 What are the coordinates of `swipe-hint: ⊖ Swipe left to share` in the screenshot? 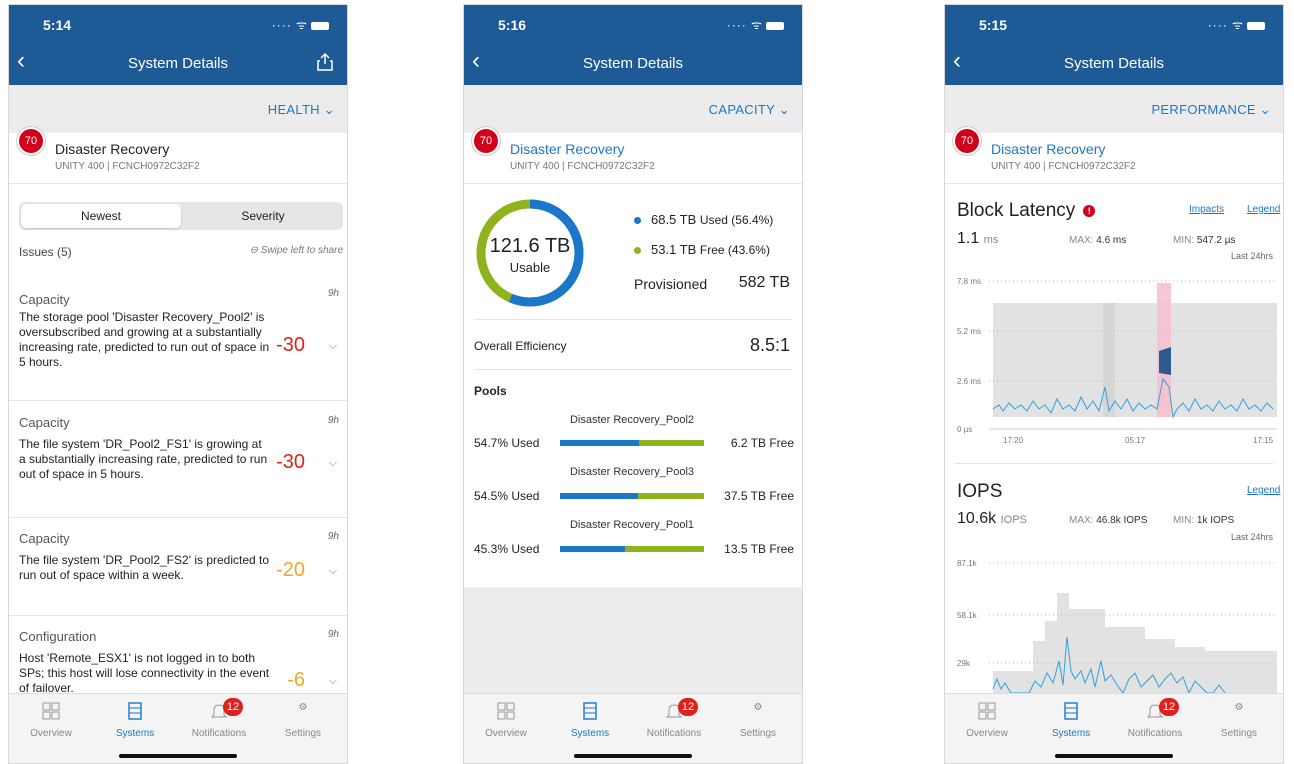 It's located at (296, 250).